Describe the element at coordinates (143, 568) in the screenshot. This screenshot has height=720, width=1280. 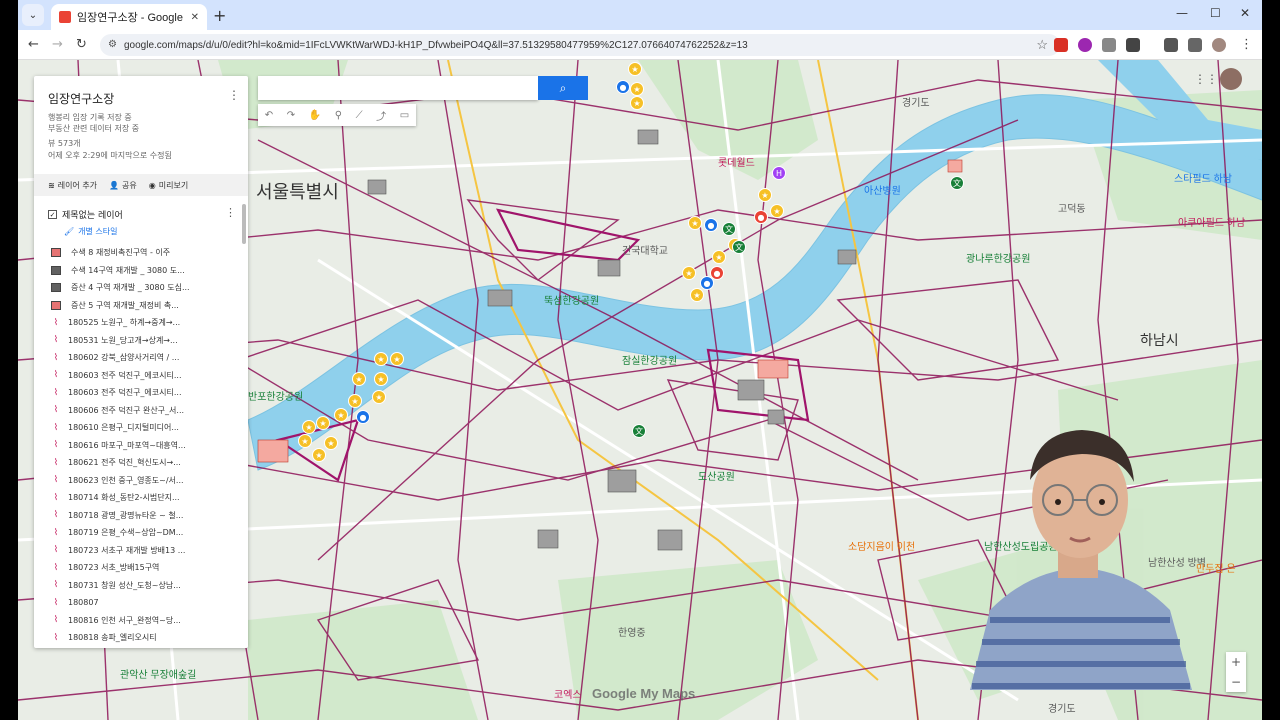
I see `feature-list-item: ⌇ 180723 서초_방배15구역` at that location.